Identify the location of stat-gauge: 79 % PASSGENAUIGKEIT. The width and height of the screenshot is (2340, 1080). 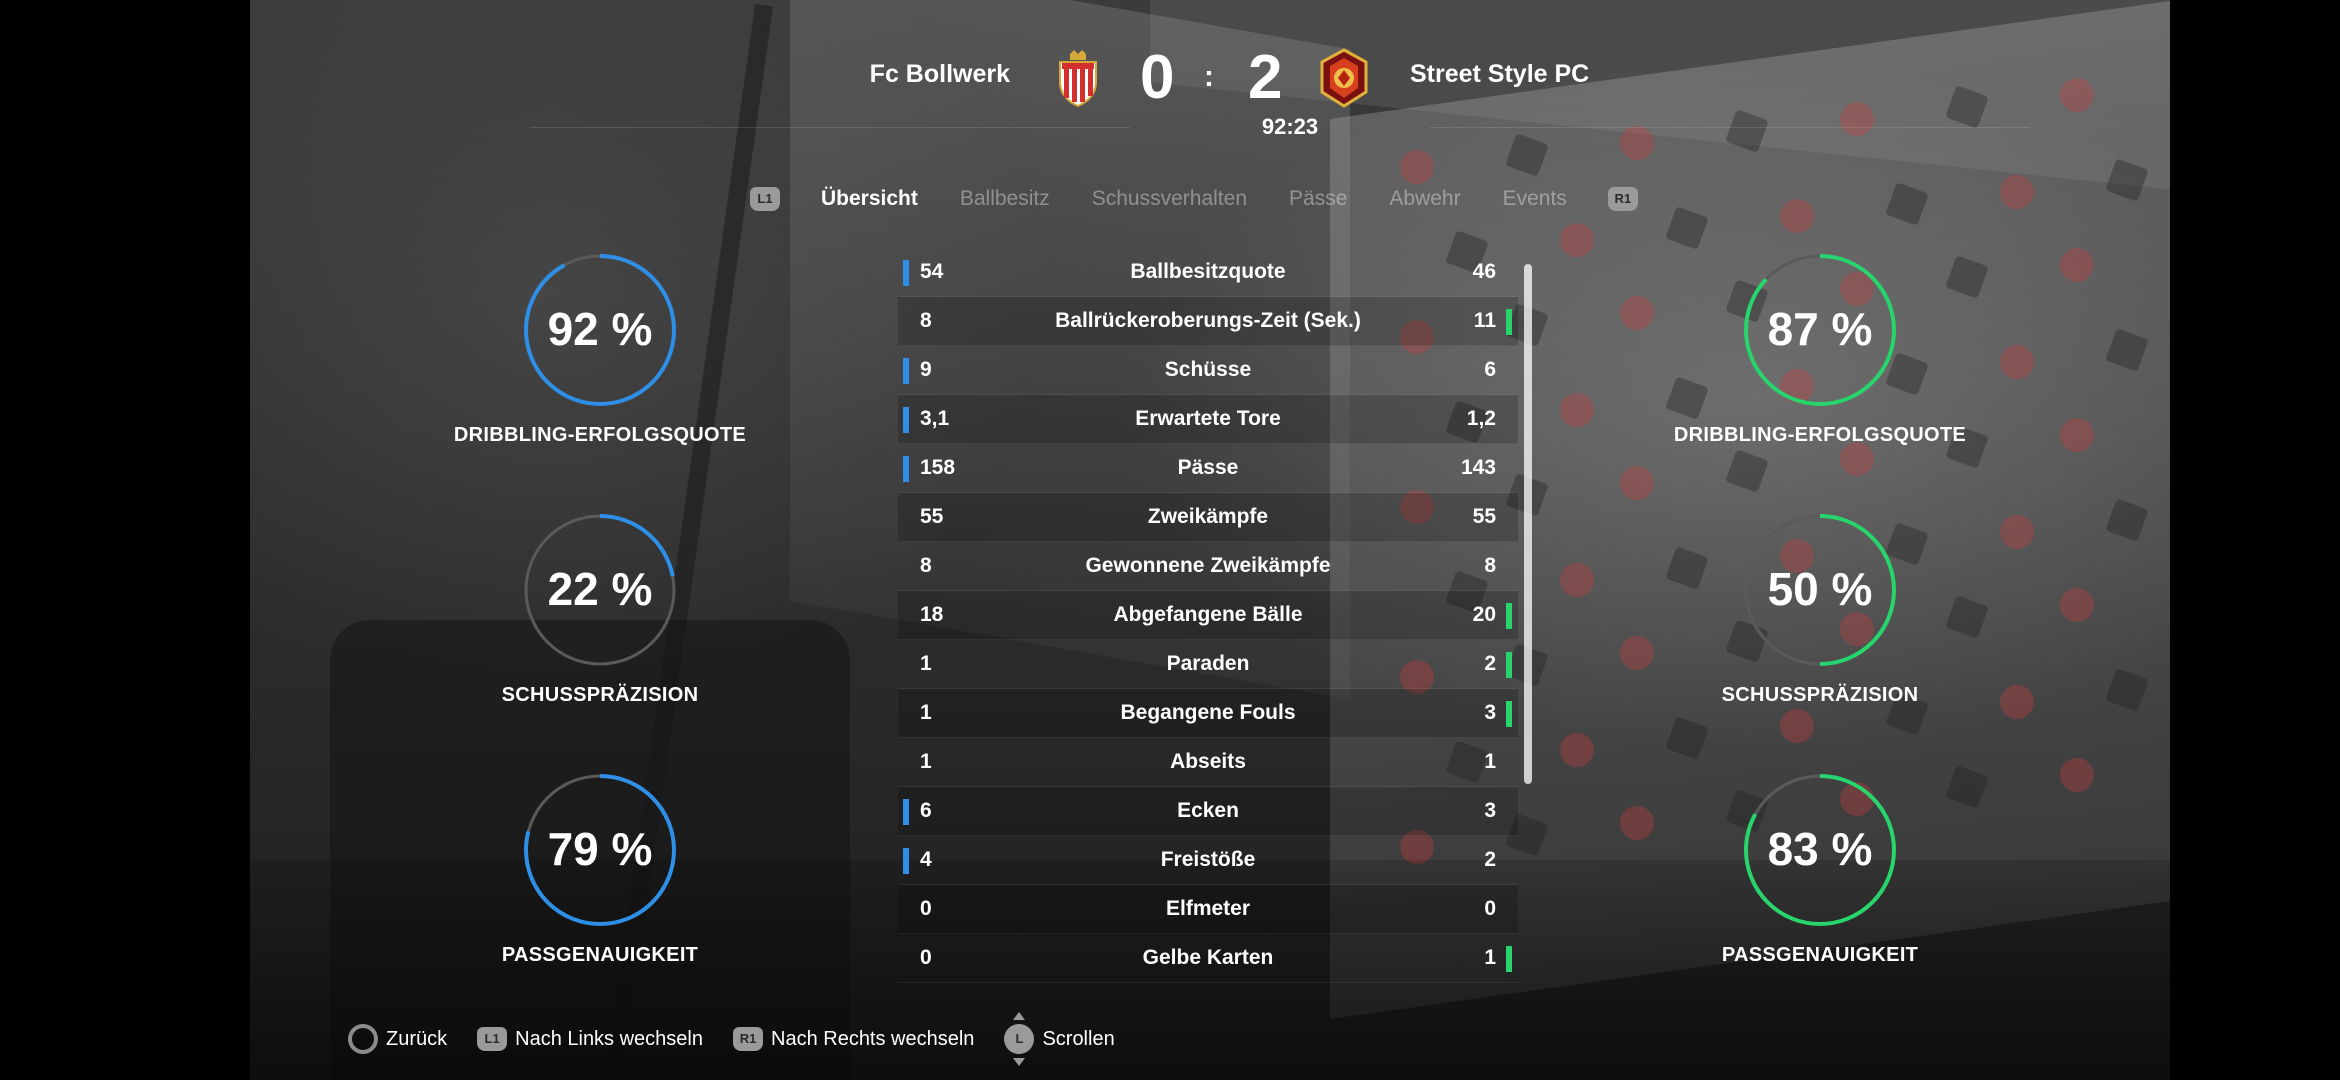
(600, 868).